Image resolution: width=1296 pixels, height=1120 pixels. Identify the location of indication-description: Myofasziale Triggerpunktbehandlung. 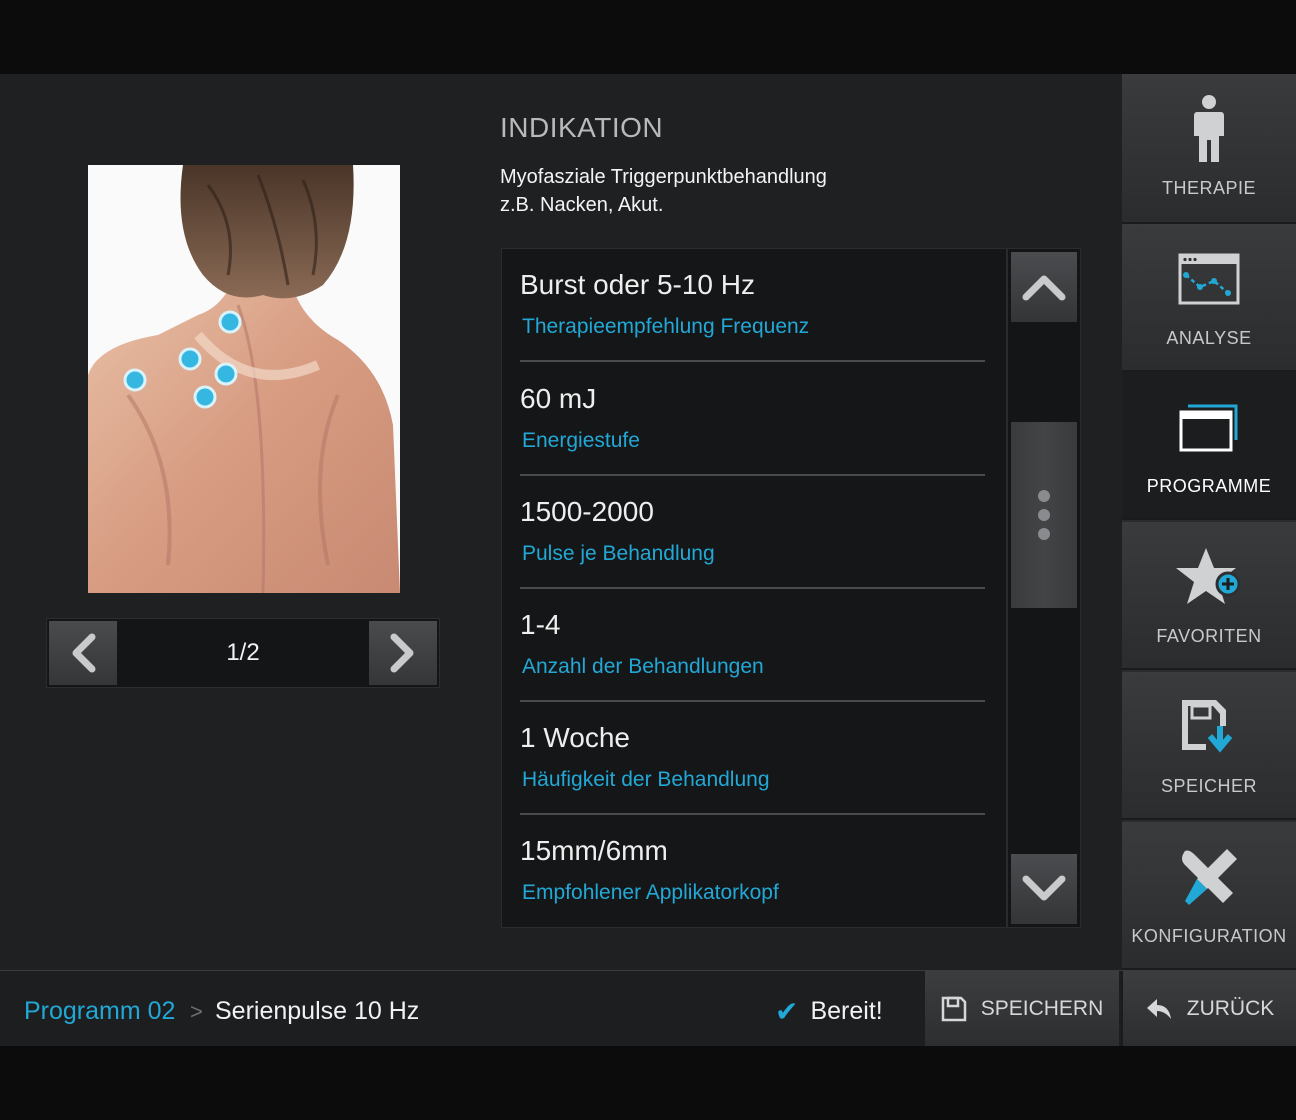
(663, 177).